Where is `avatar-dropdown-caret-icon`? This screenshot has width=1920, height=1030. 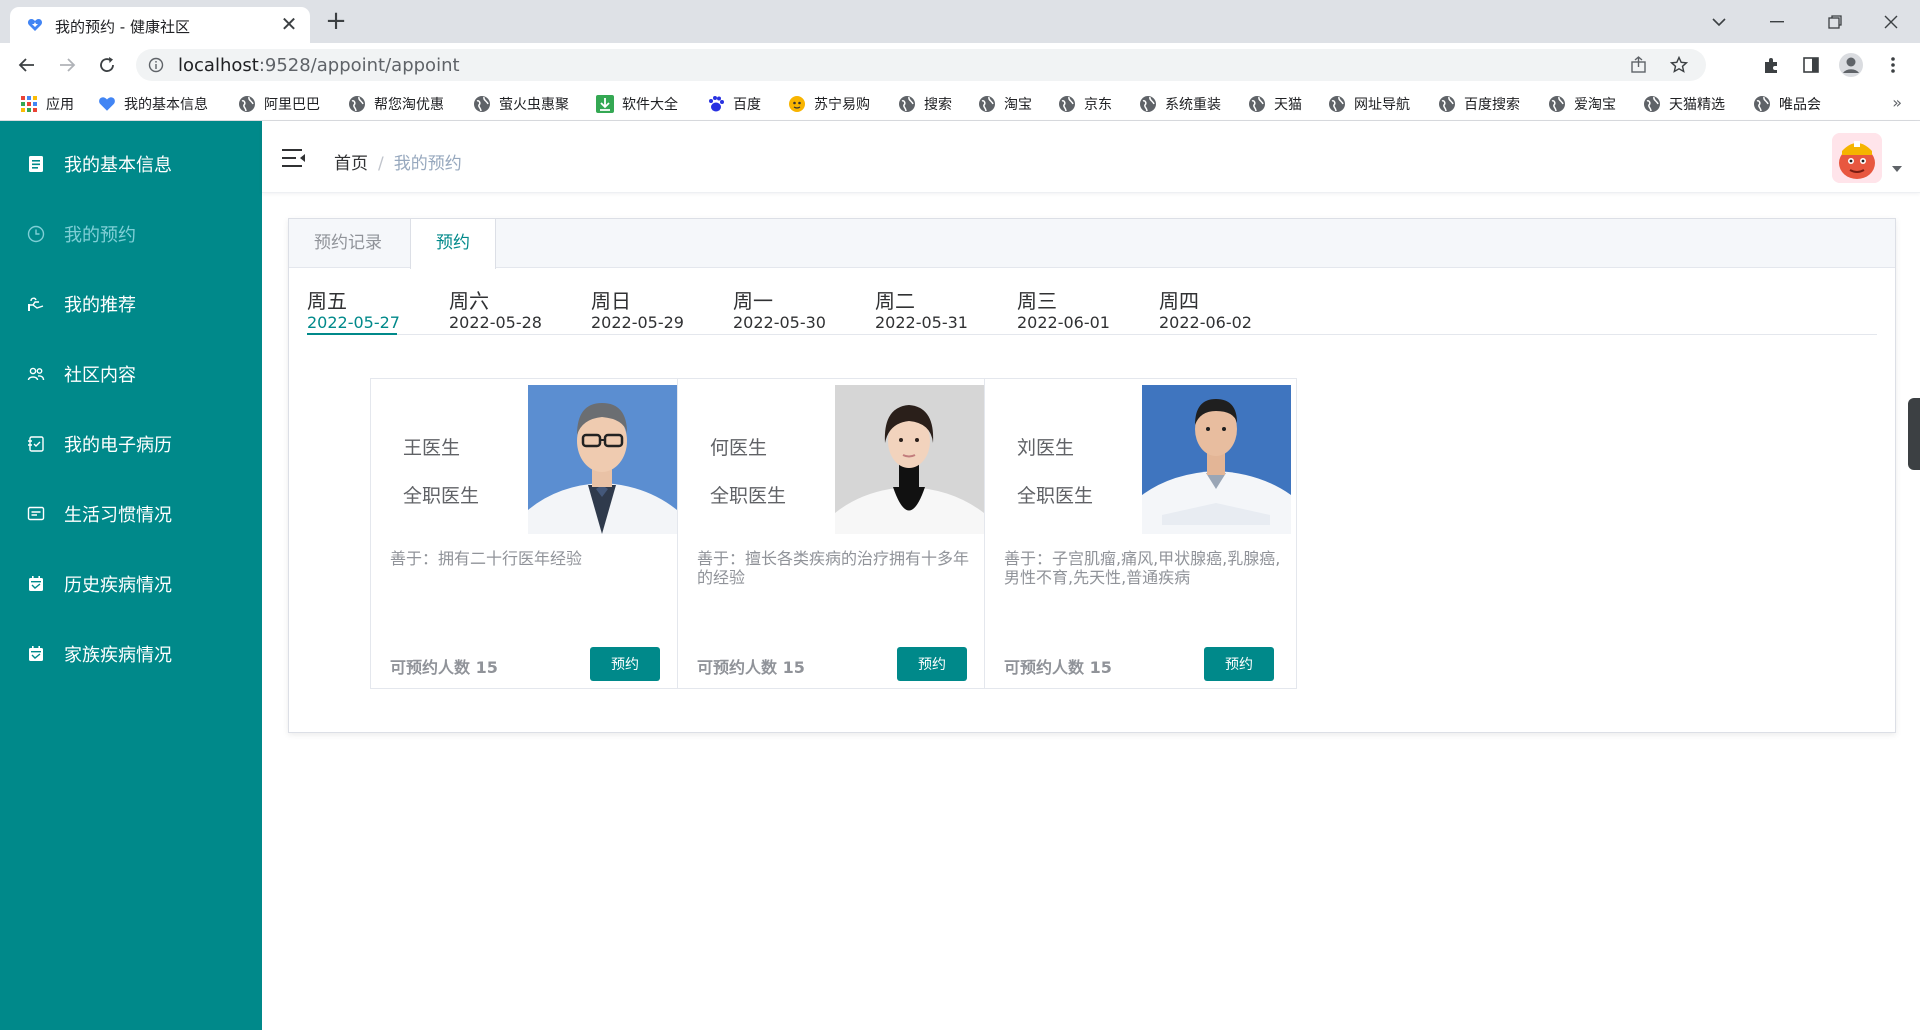 avatar-dropdown-caret-icon is located at coordinates (1897, 169).